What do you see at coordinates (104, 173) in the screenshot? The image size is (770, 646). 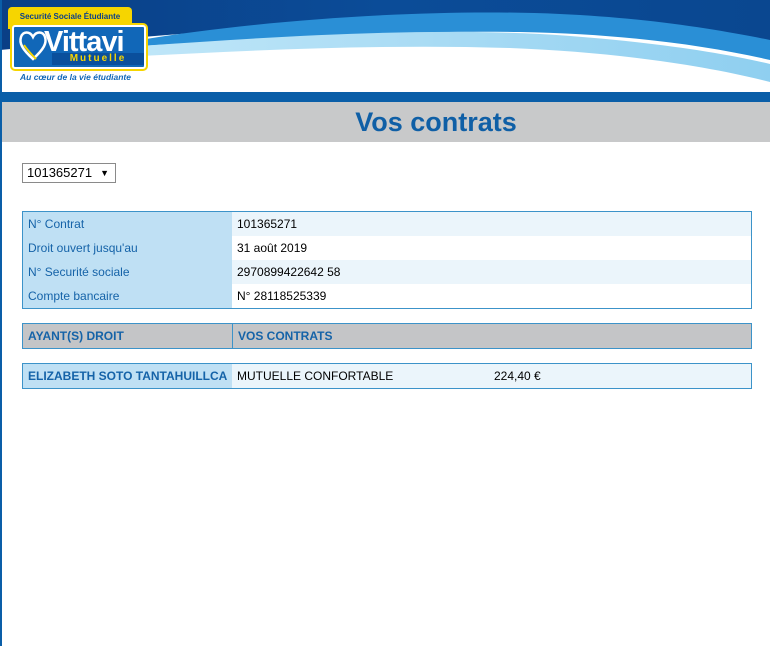 I see `dropdown-arrow-icon: ▼` at bounding box center [104, 173].